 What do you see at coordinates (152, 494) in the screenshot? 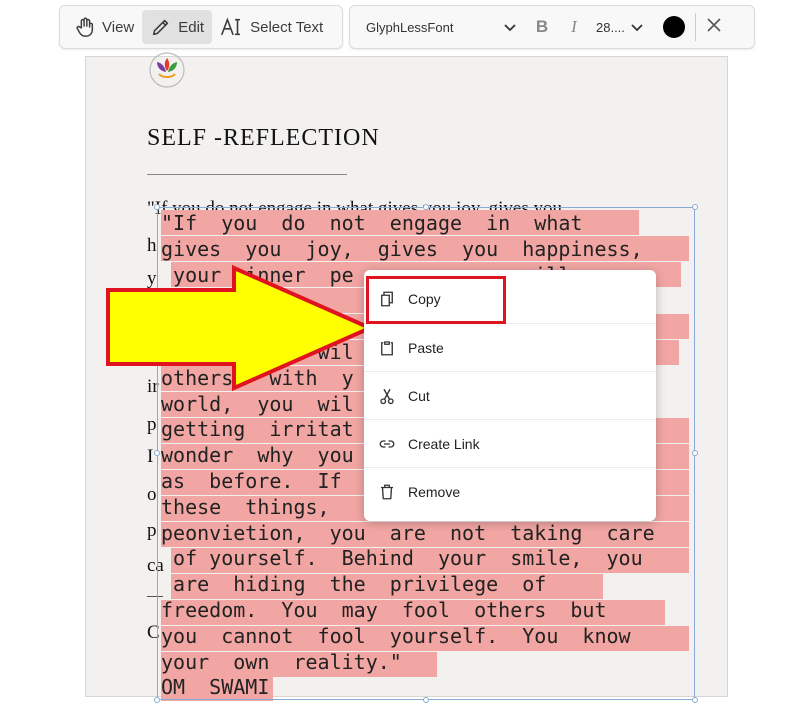
I see `original-text-line: o` at bounding box center [152, 494].